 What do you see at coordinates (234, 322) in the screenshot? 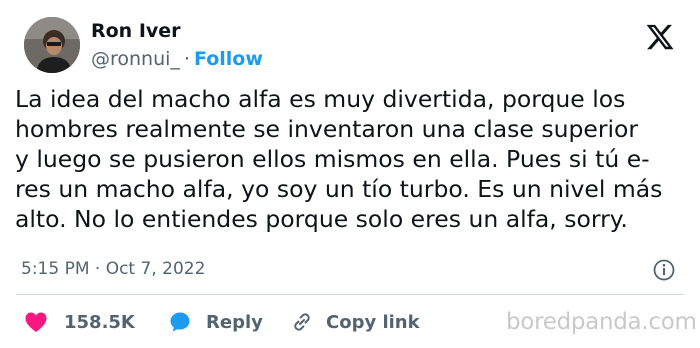
I see `reply-label: Reply` at bounding box center [234, 322].